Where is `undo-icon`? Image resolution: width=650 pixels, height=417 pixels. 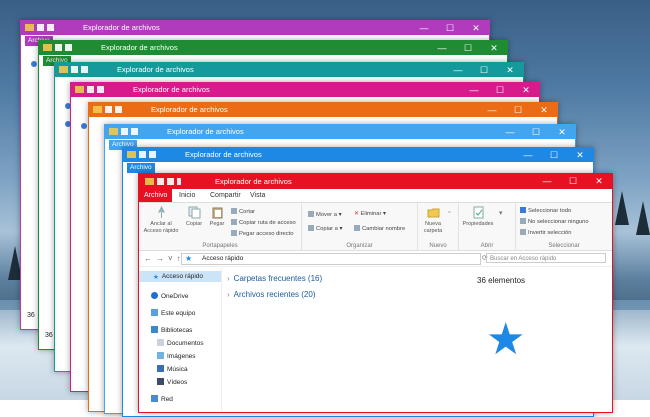 undo-icon is located at coordinates (179, 181).